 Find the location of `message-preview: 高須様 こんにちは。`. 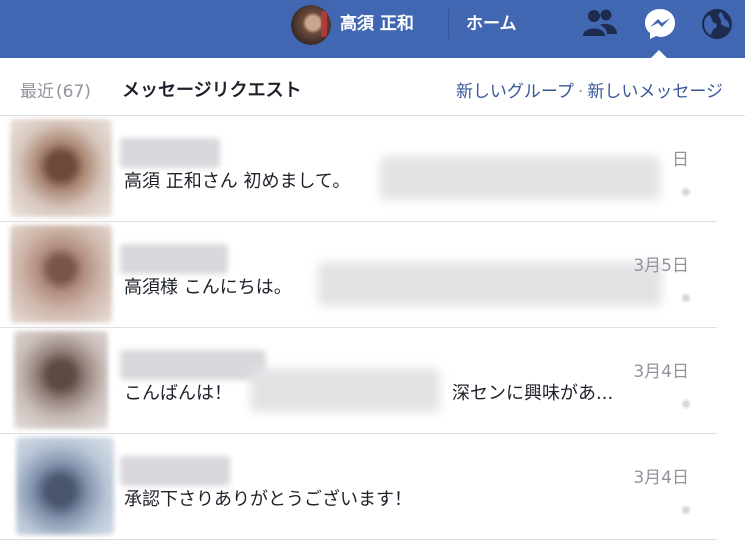

message-preview: 高須様 こんにちは。 is located at coordinates (208, 287).